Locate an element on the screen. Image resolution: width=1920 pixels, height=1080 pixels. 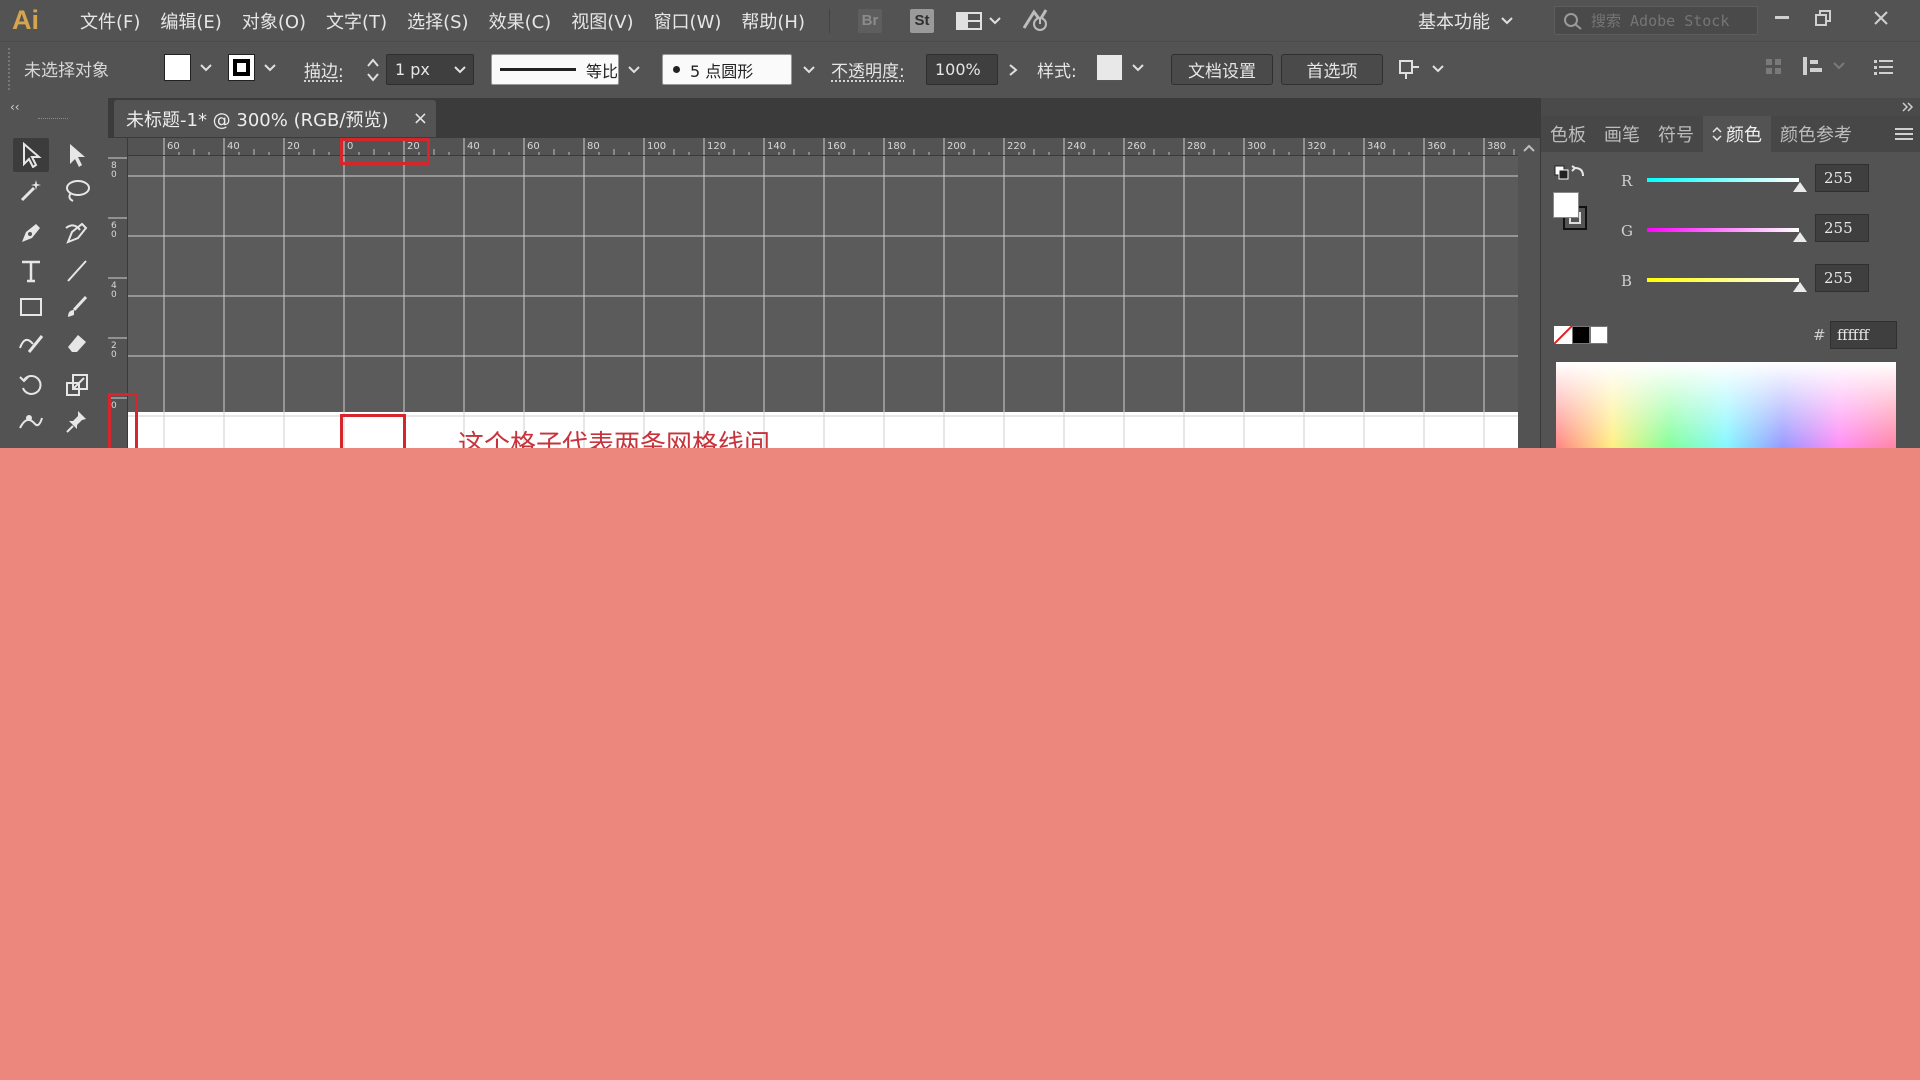
blue-slider: B 255 is located at coordinates (1749, 278).